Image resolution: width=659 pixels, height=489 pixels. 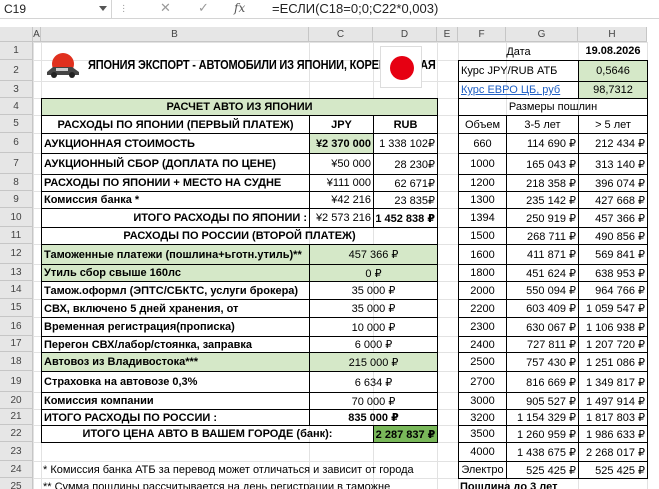 What do you see at coordinates (373, 254) in the screenshot?
I see `russia-row-value: 457 366 ₽` at bounding box center [373, 254].